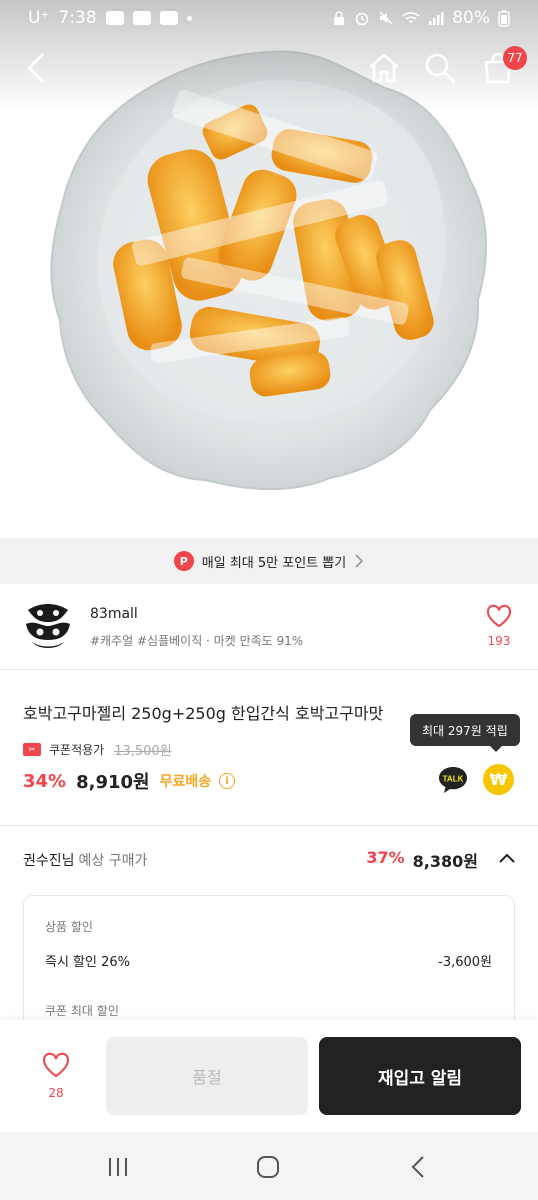 This screenshot has height=1200, width=538. I want to click on shipping-info-icon: i, so click(227, 781).